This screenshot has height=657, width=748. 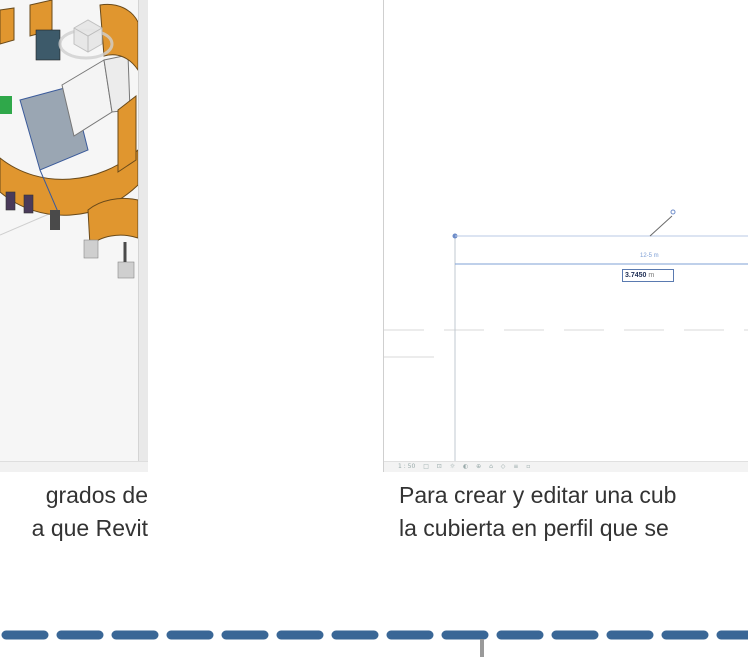 What do you see at coordinates (636, 275) in the screenshot?
I see `dimension-value: 3.7450` at bounding box center [636, 275].